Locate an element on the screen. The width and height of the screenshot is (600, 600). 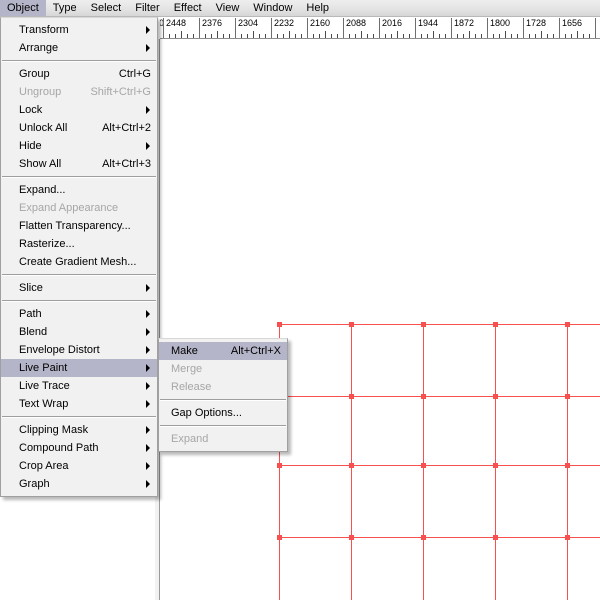
object-menu-item-blend: Blend is located at coordinates (79, 332).